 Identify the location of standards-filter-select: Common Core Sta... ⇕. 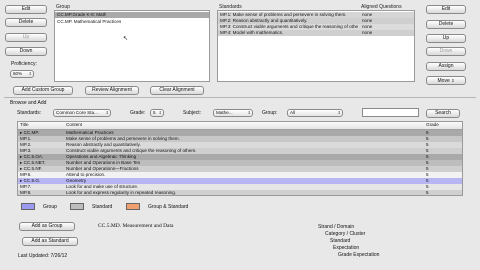
(82, 113).